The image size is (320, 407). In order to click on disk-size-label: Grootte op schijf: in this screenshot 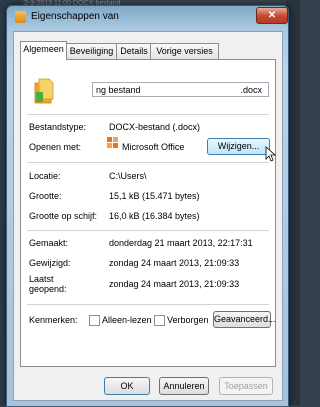, I will do `click(63, 216)`.